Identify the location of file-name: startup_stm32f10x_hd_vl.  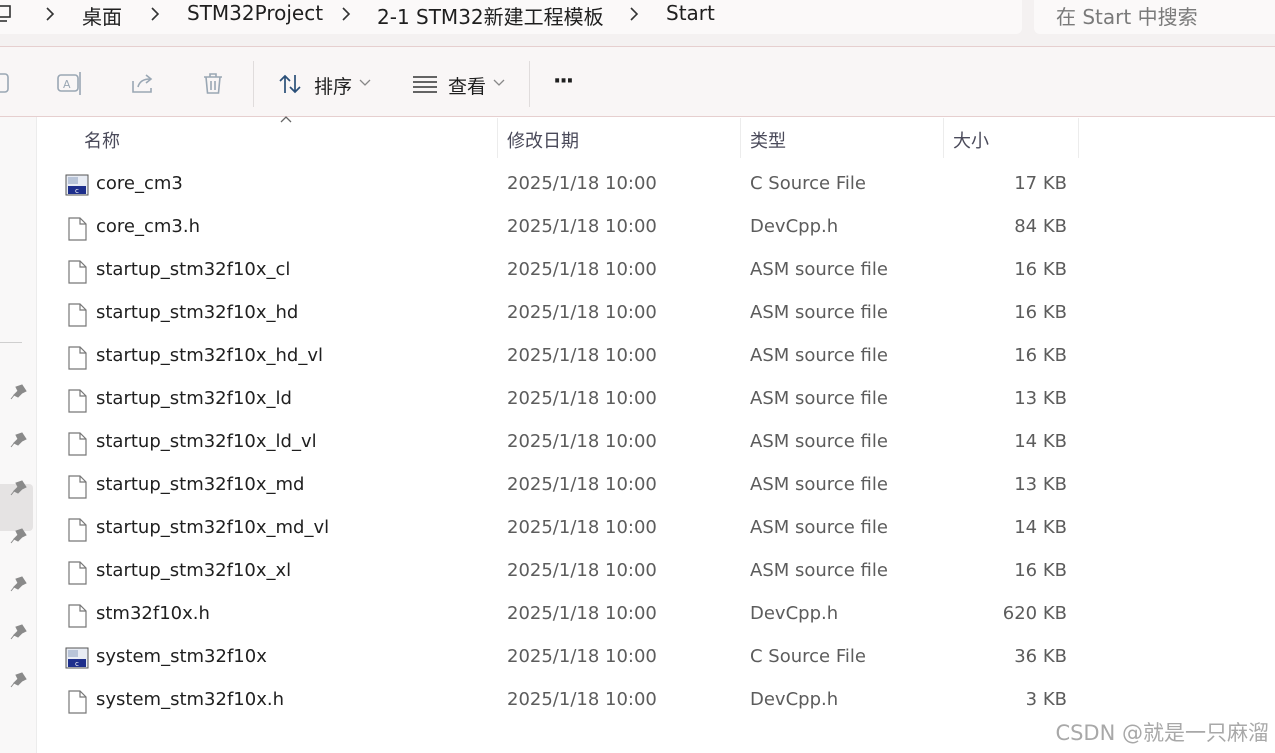
(209, 355).